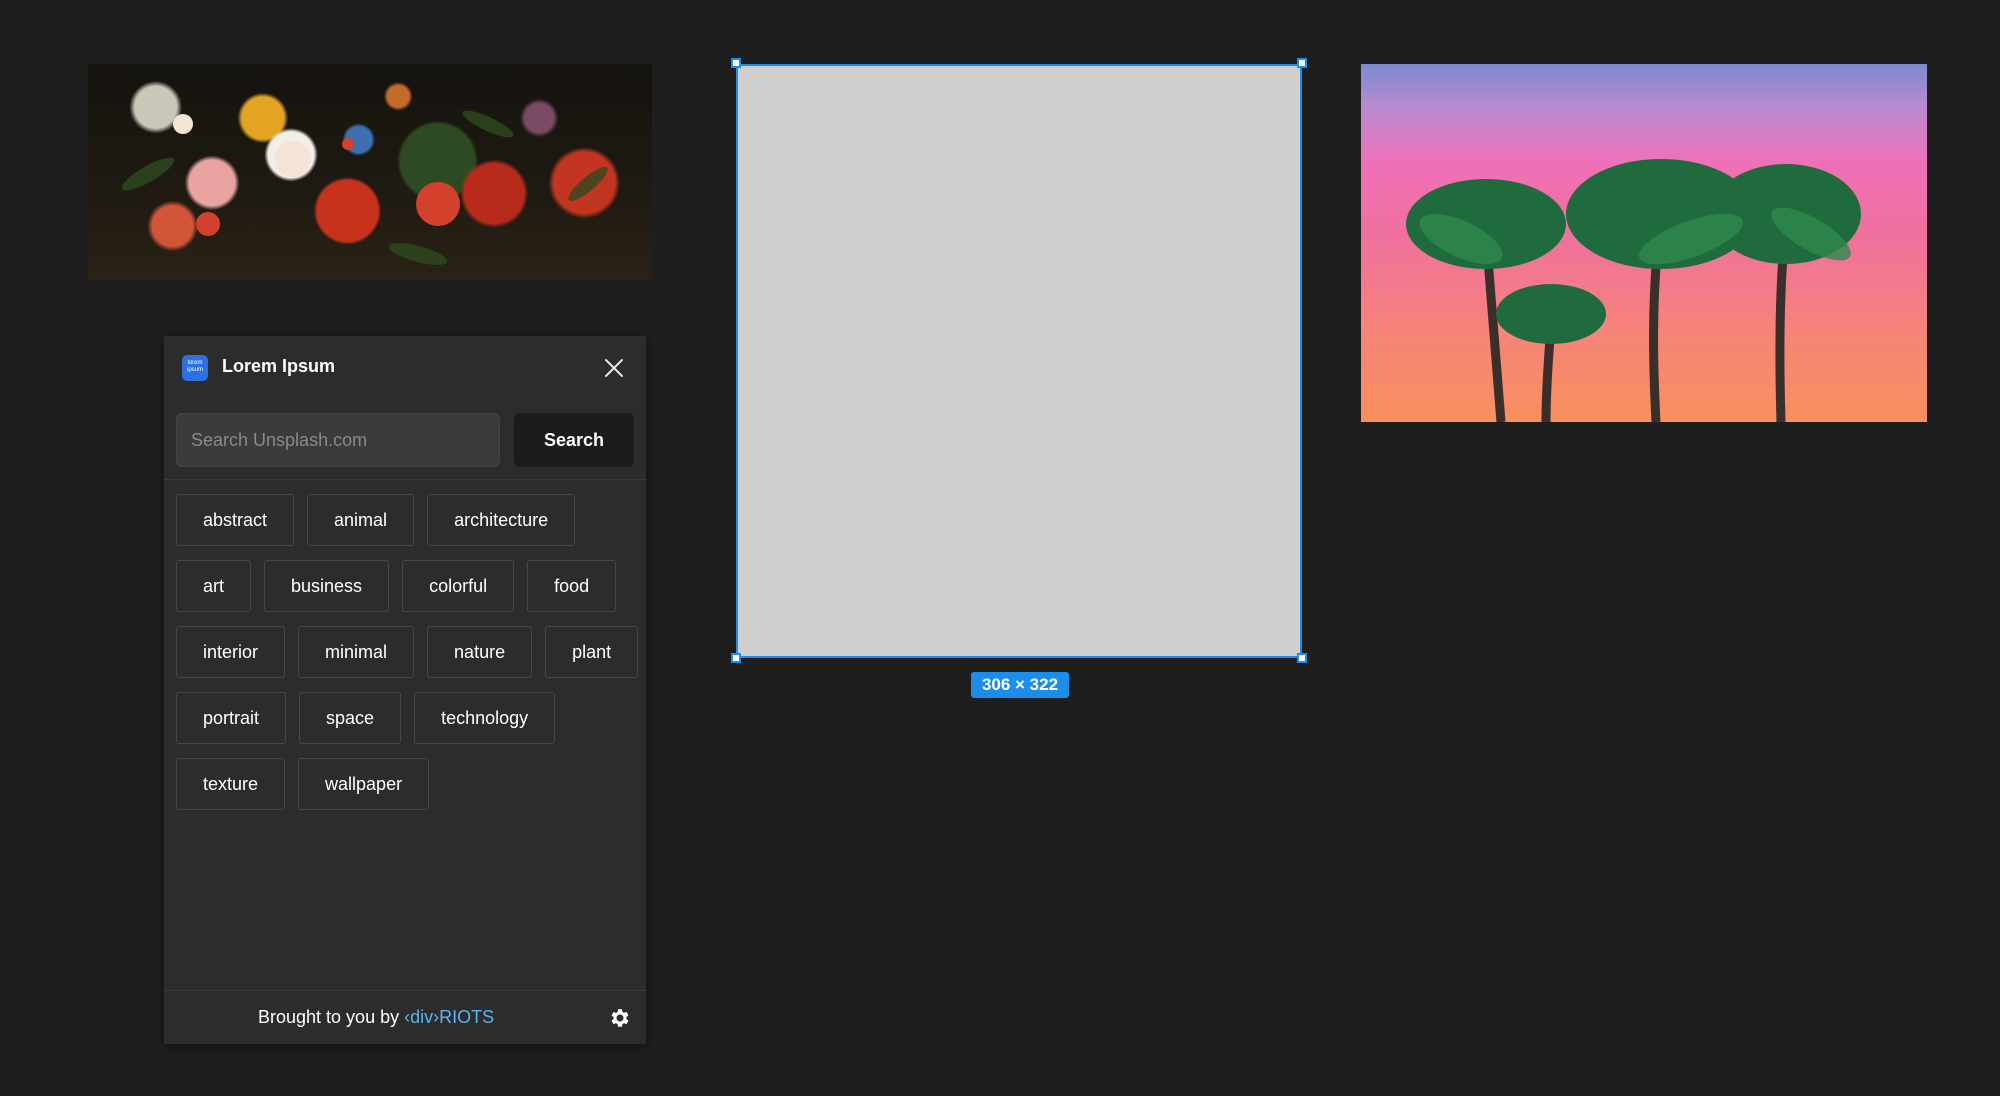 The image size is (2000, 1096). I want to click on gear-icon, so click(620, 1018).